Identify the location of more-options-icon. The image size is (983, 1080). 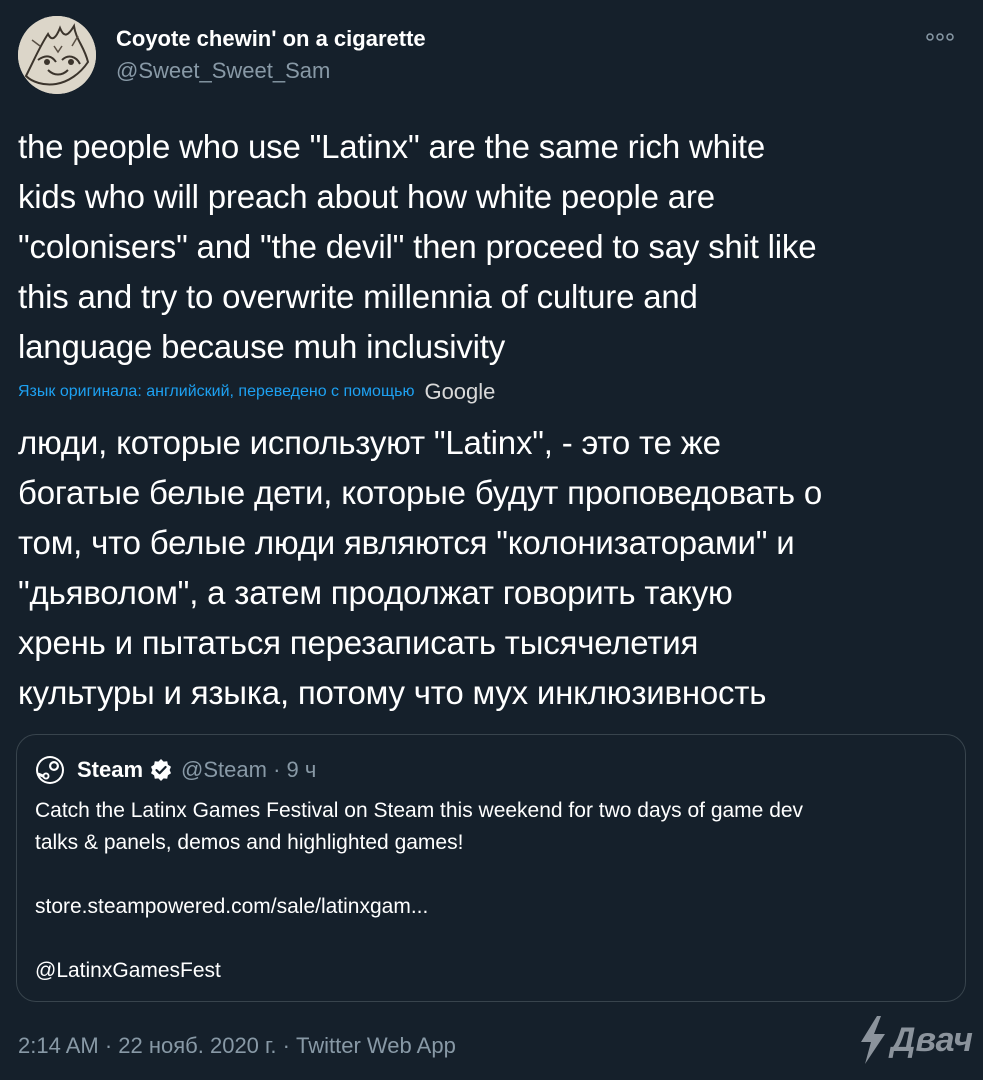
(940, 37).